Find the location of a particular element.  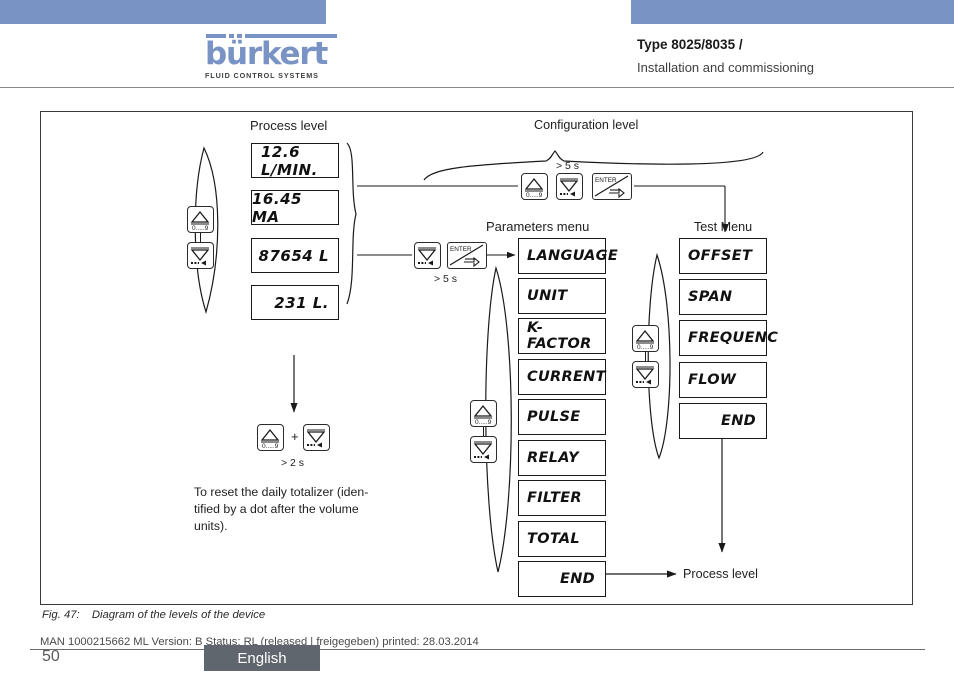

param-item-k-factor: K-FACTOR is located at coordinates (562, 336).